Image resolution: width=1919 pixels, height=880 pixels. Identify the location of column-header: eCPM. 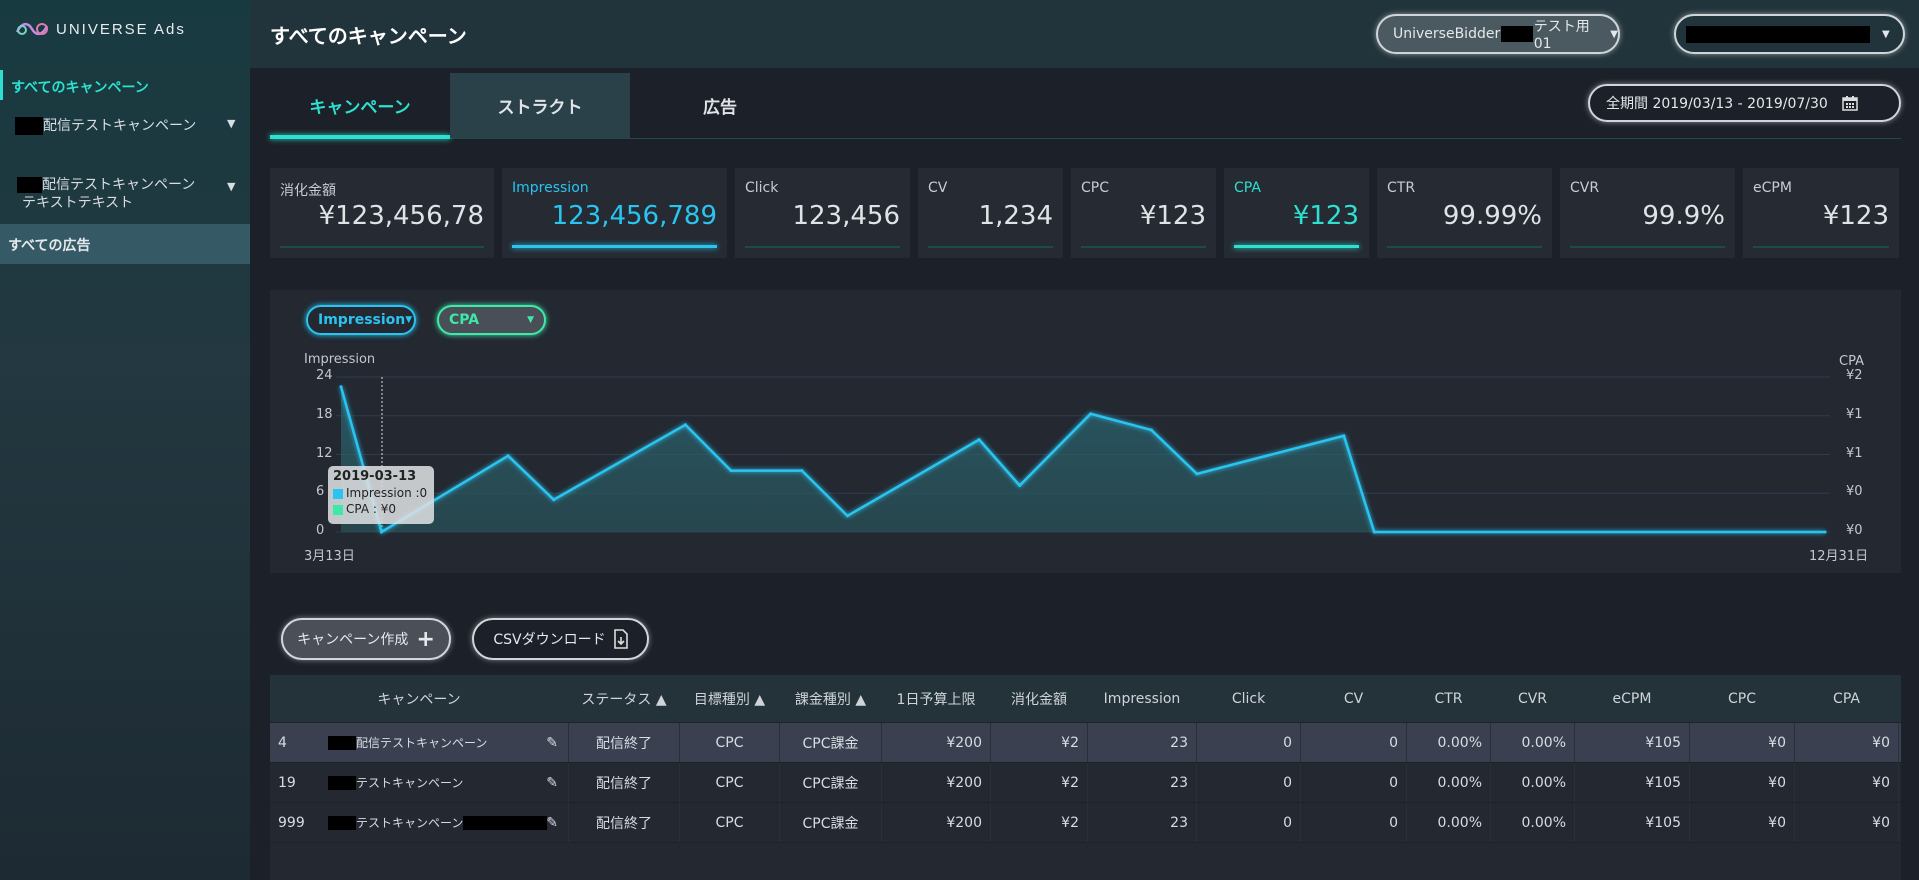
(1632, 698).